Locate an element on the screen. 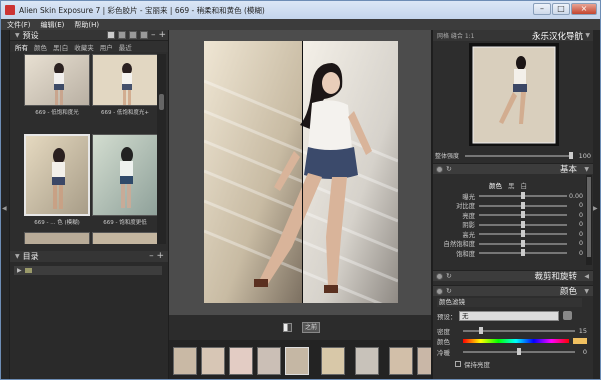 This screenshot has height=380, width=601. subtab-white: 白 is located at coordinates (524, 185).